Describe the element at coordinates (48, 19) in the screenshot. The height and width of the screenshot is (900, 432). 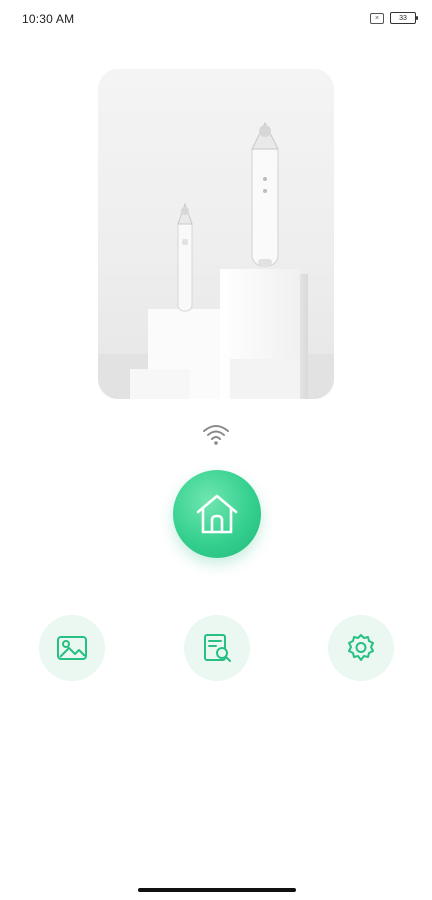
I see `status-time: 10:30 AM` at that location.